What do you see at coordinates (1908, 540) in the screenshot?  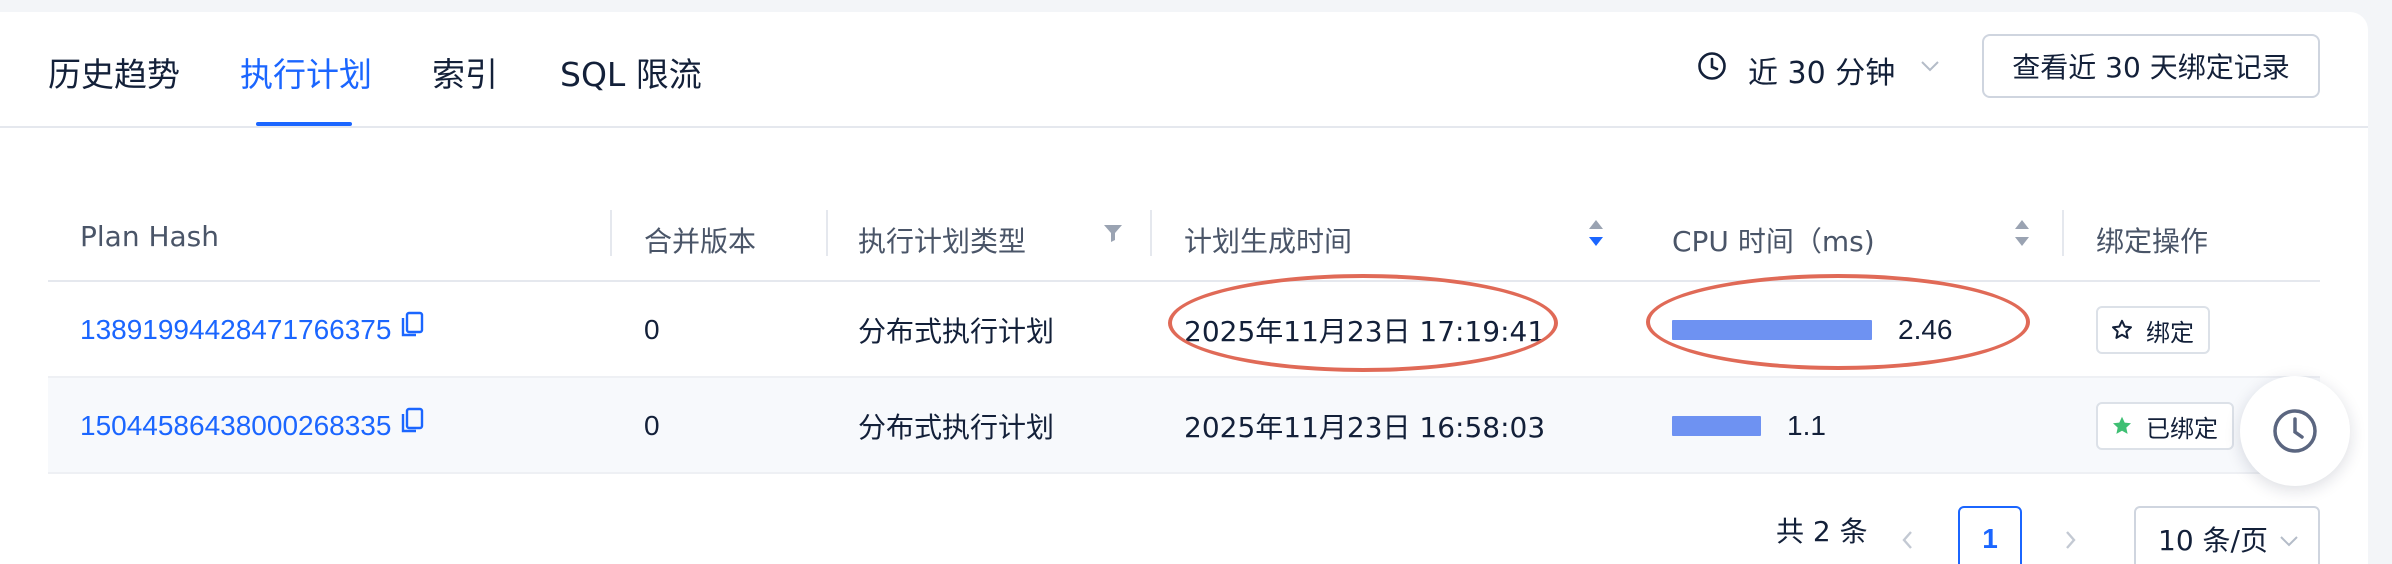 I see `prev-page-icon` at bounding box center [1908, 540].